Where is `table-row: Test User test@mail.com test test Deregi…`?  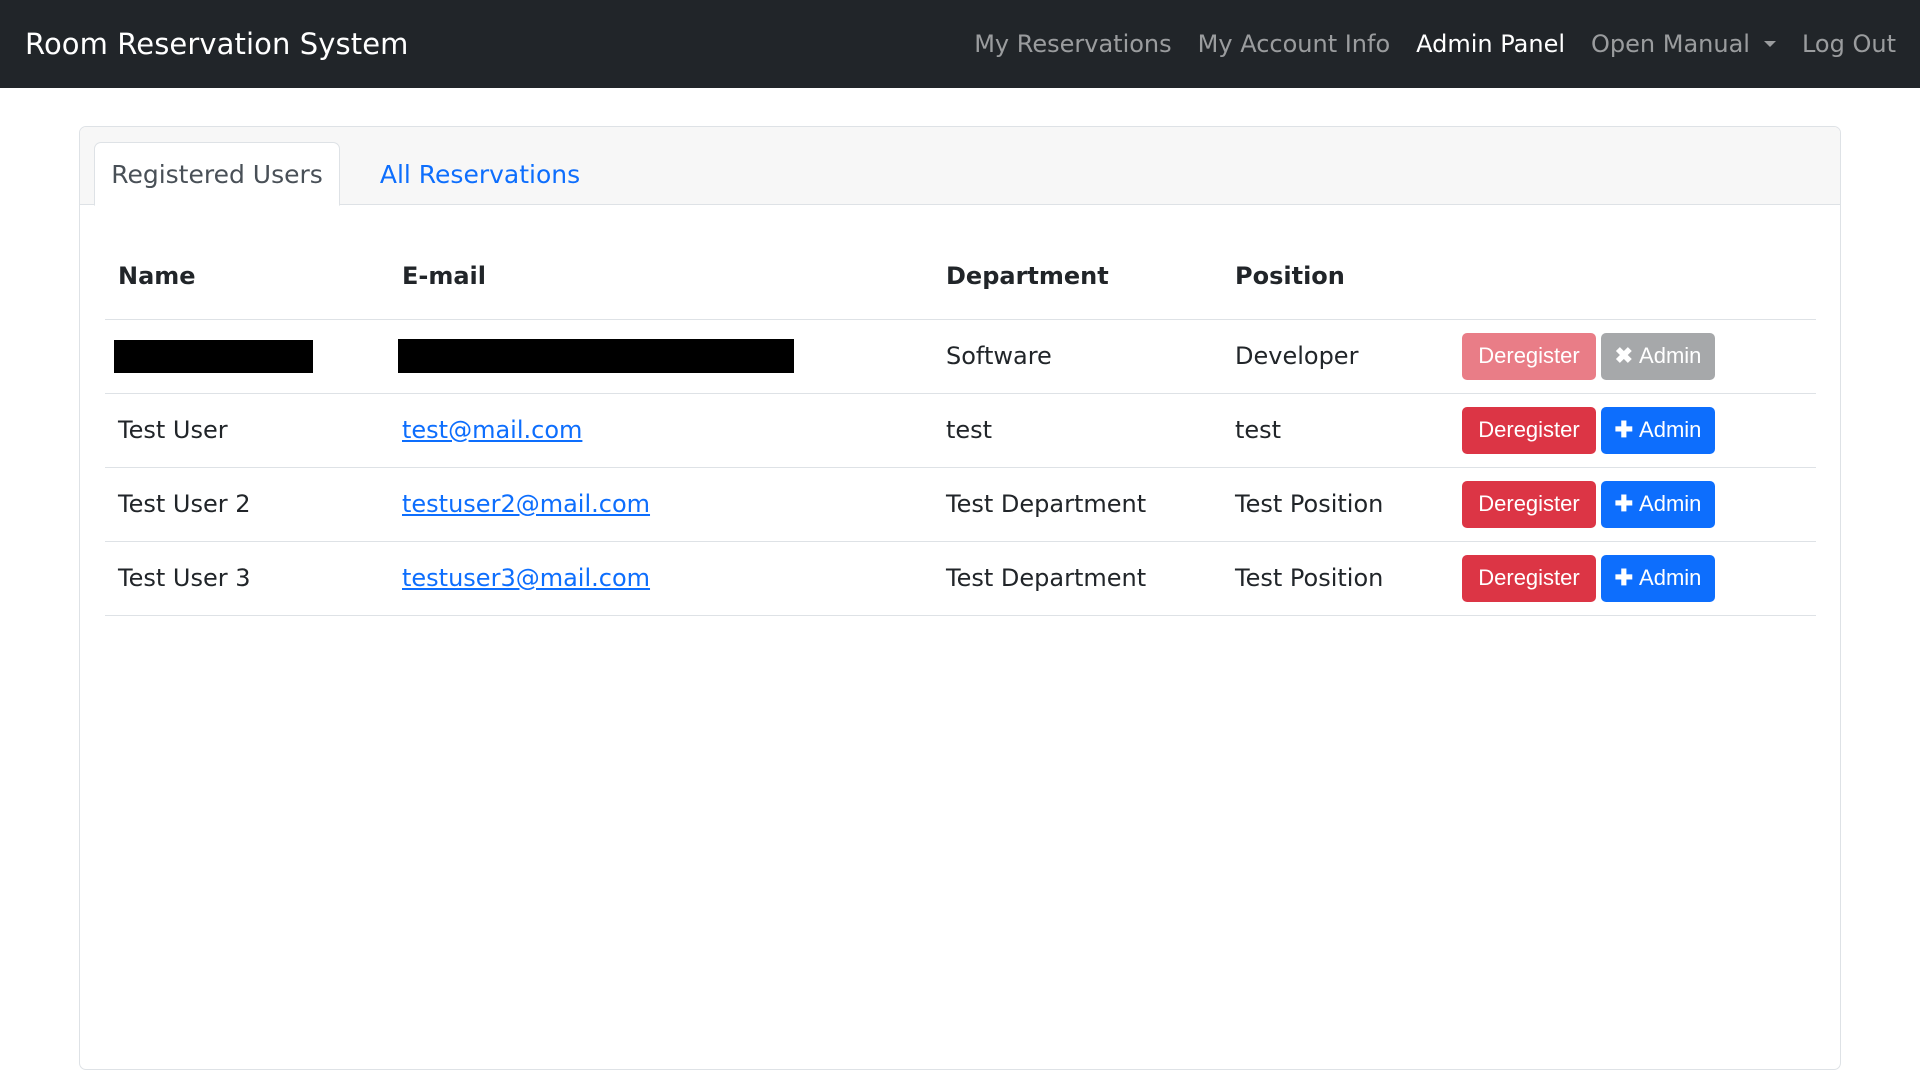 table-row: Test User test@mail.com test test Deregi… is located at coordinates (960, 430).